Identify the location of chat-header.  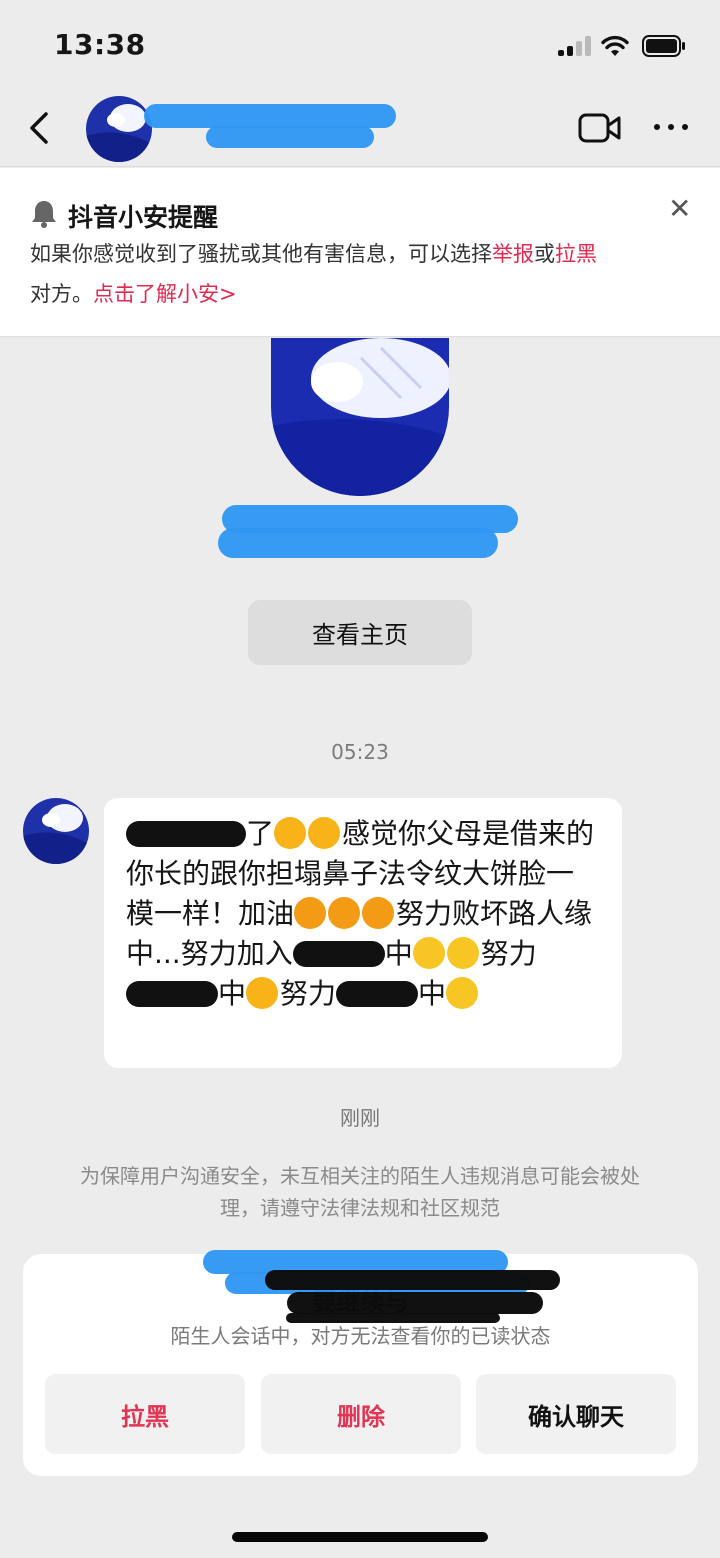
(360, 128).